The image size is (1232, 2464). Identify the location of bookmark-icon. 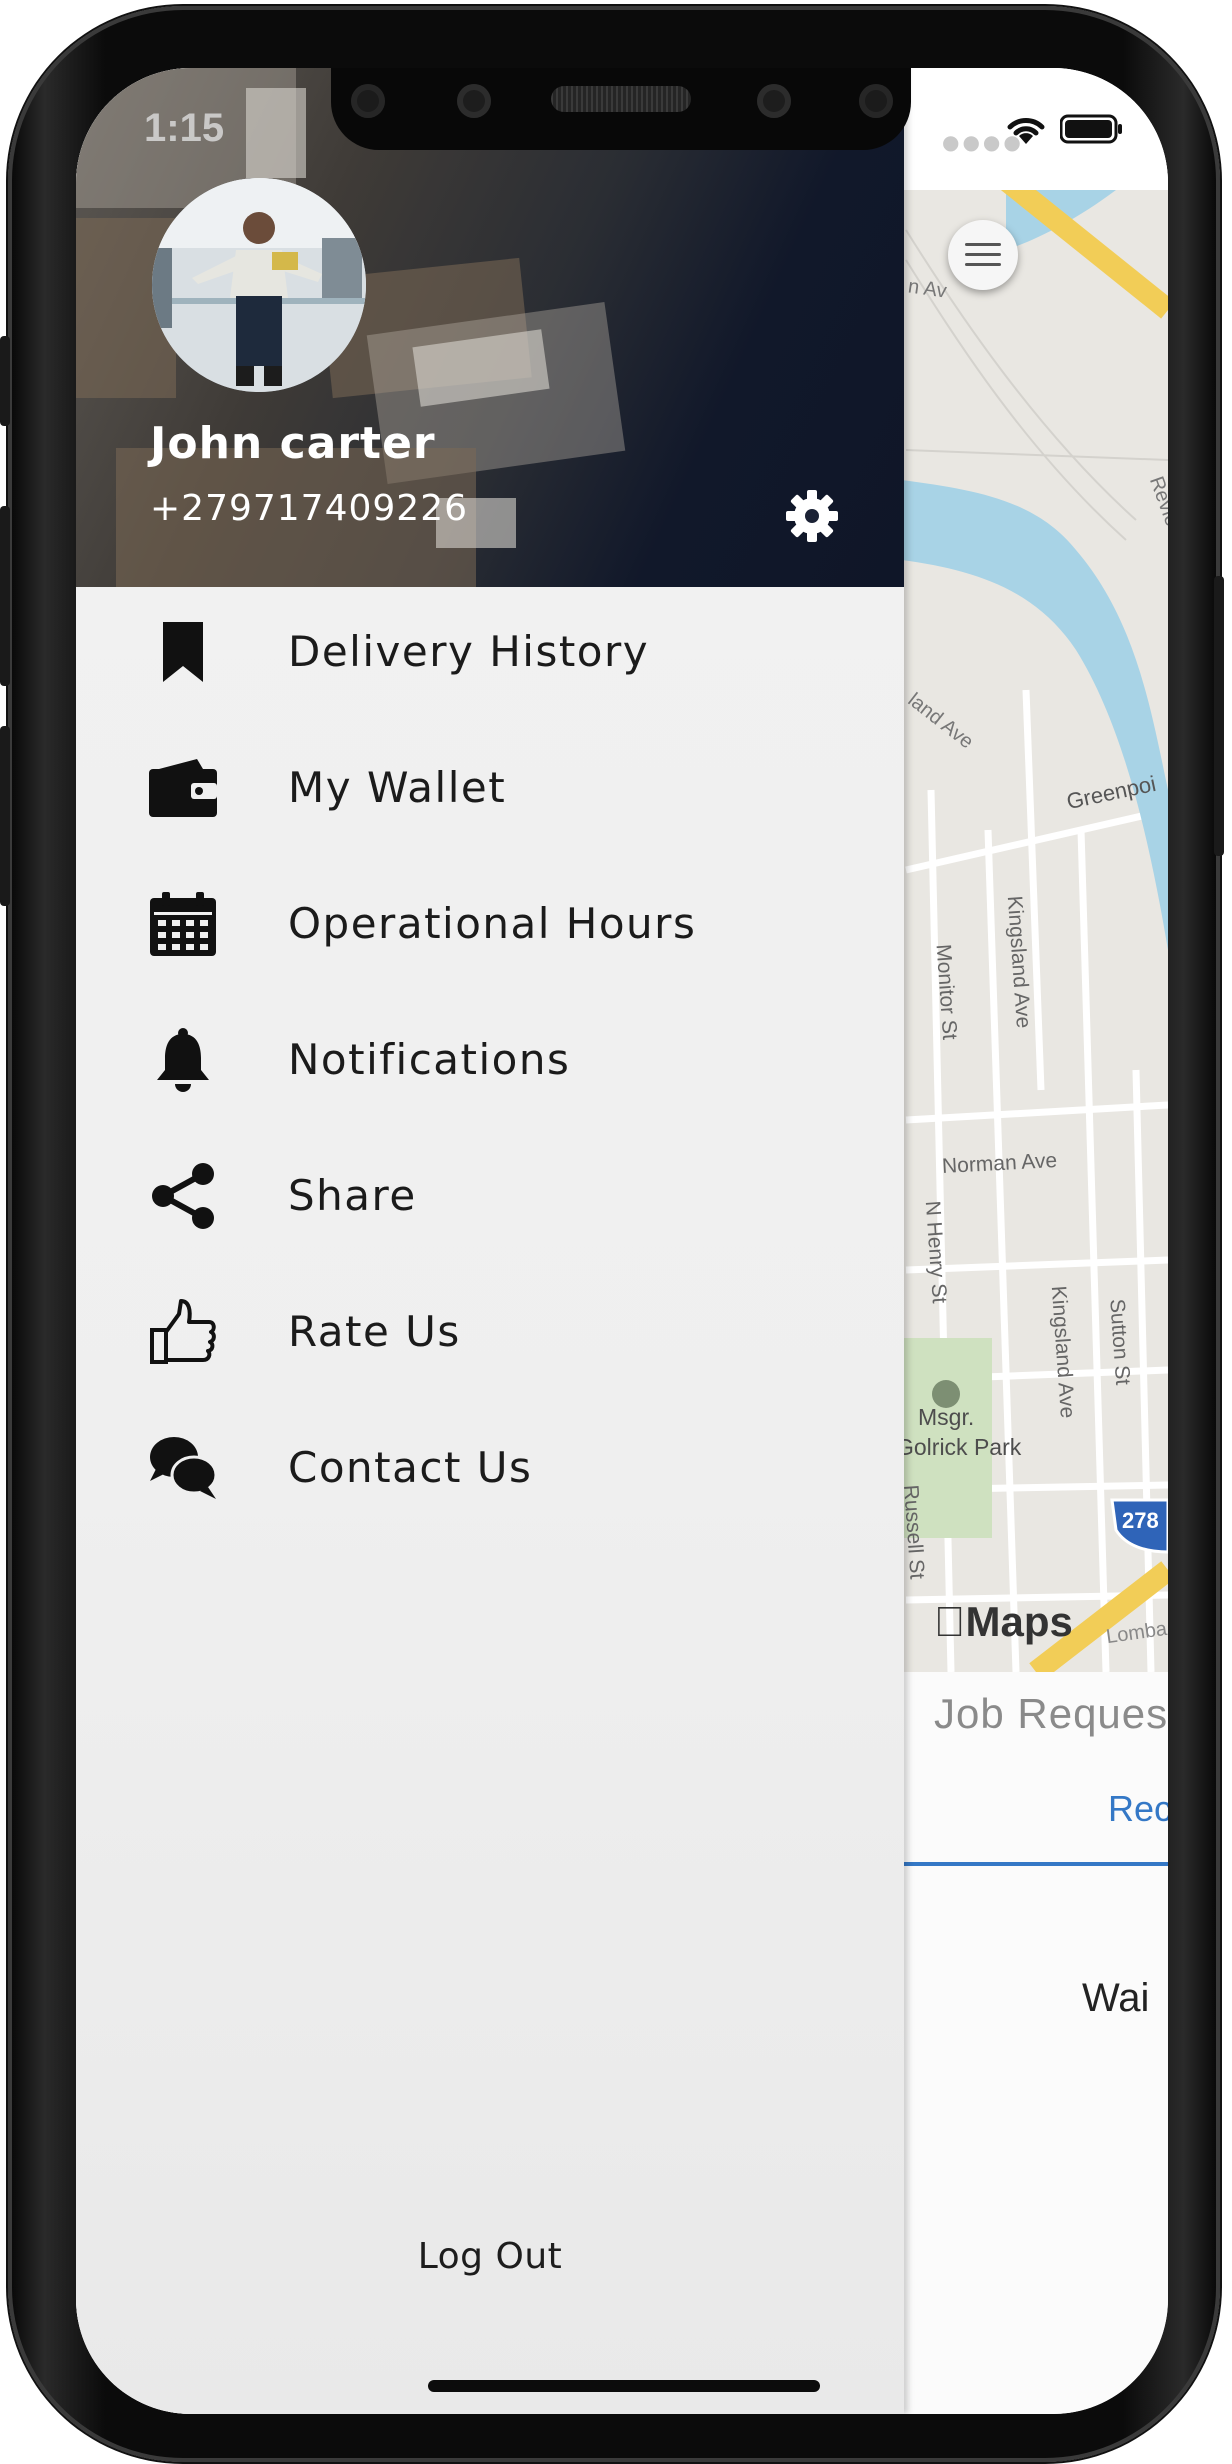
(183, 652).